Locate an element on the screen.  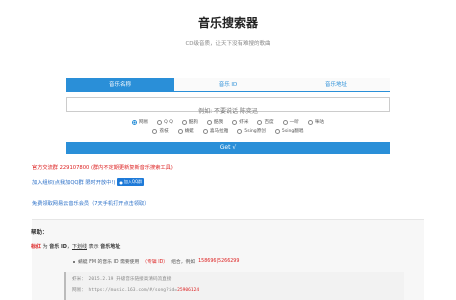
source-radio-migu: 咪咕 is located at coordinates (315, 122).